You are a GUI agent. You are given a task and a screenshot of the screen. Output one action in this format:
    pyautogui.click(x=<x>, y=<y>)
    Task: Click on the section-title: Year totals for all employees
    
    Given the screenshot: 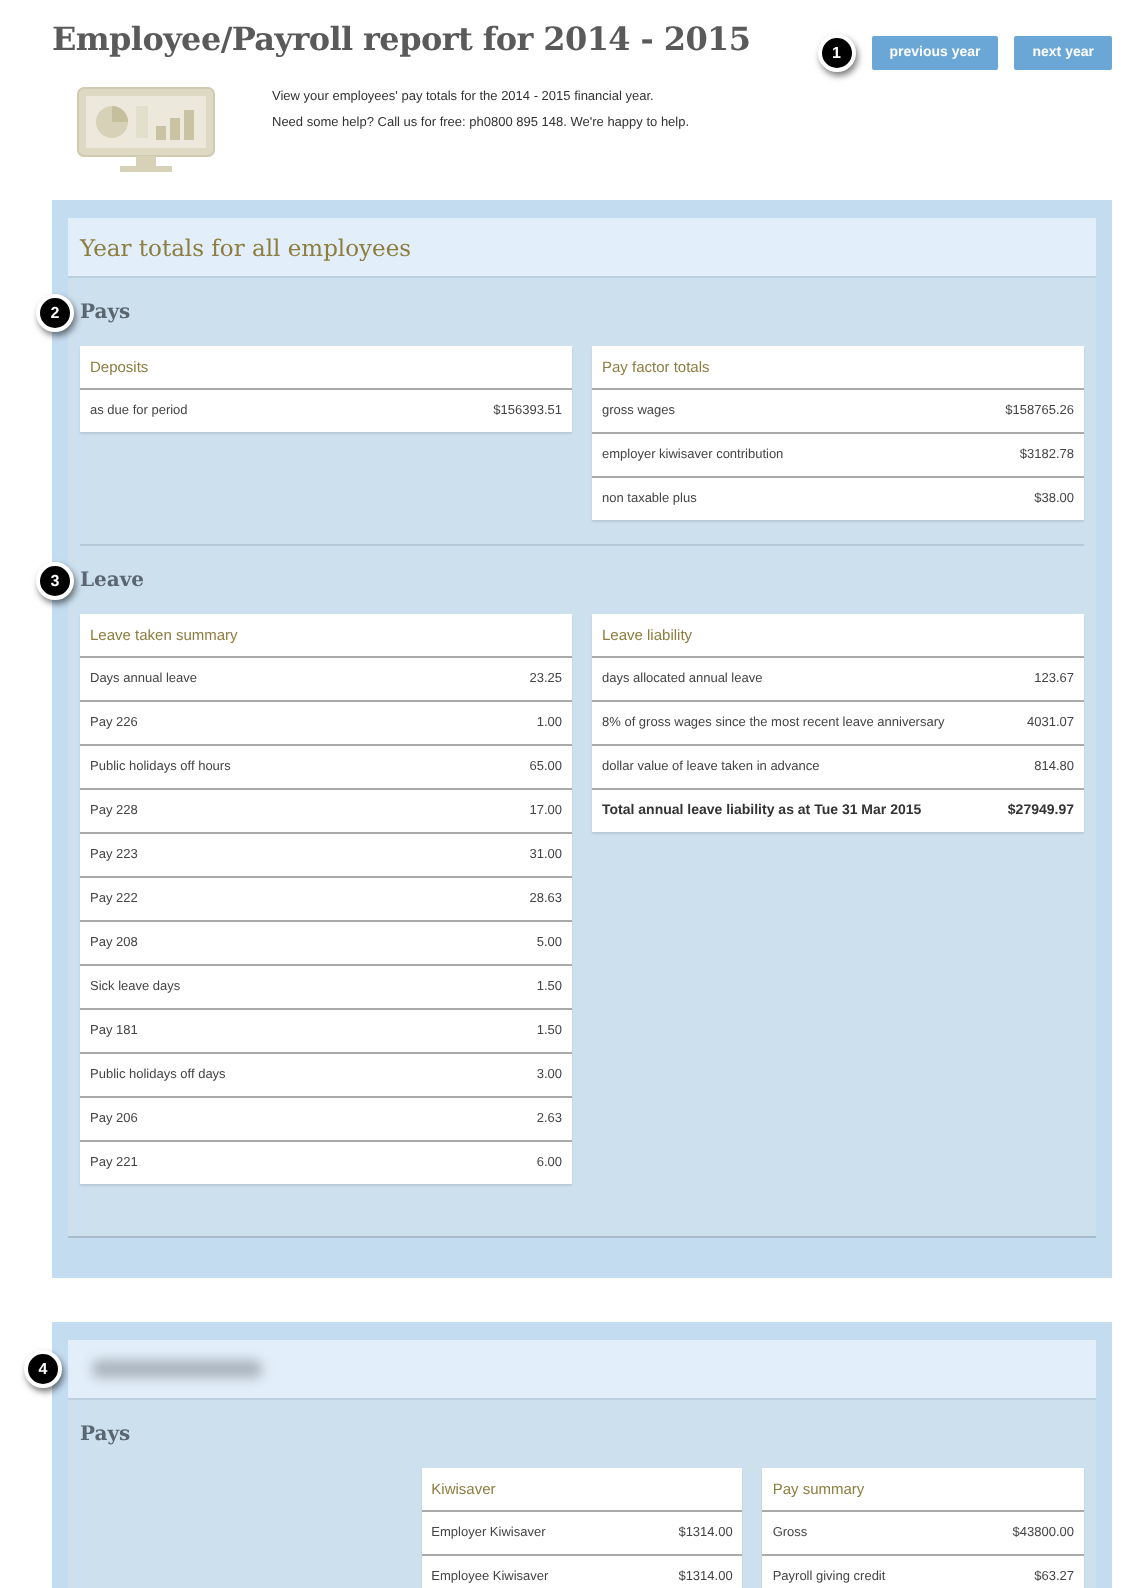 What is the action you would take?
    pyautogui.click(x=246, y=247)
    